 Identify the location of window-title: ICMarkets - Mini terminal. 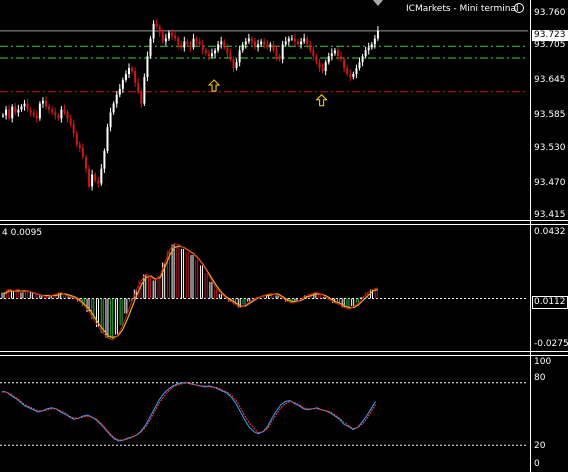
(462, 9).